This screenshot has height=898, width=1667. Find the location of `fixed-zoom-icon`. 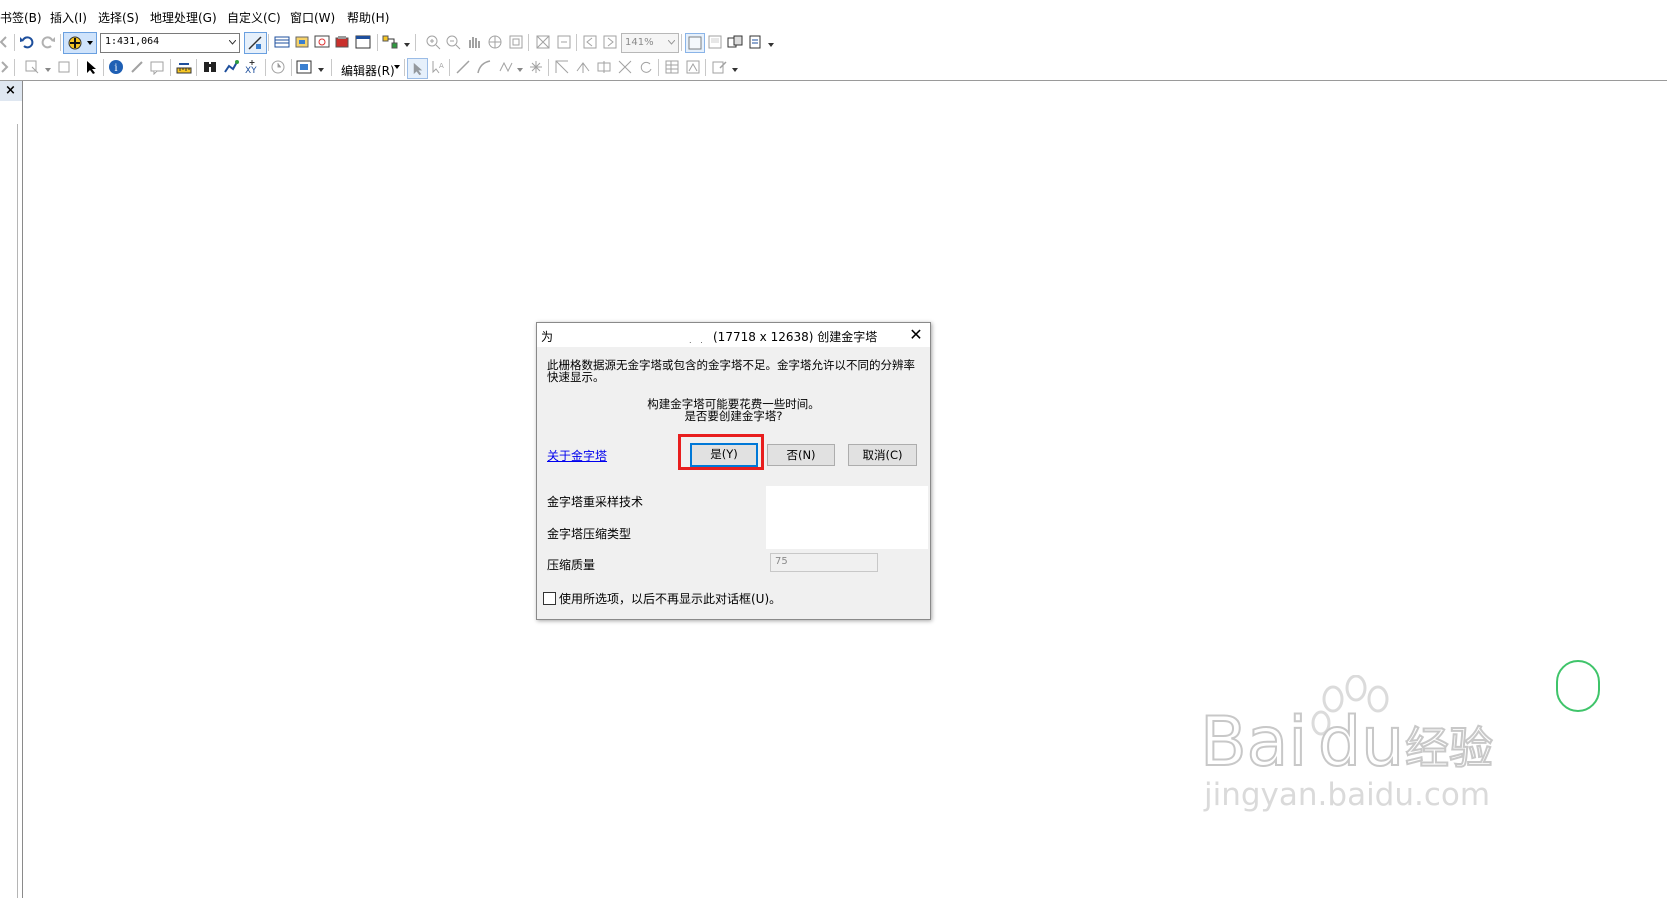

fixed-zoom-icon is located at coordinates (516, 42).